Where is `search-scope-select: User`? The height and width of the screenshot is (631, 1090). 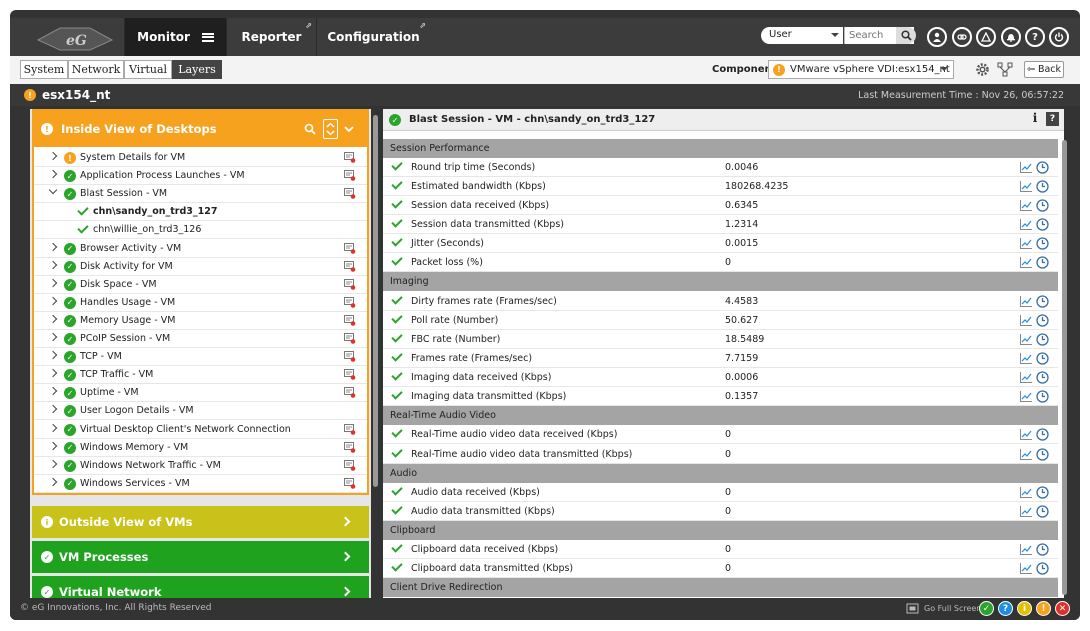
search-scope-select: User is located at coordinates (802, 35).